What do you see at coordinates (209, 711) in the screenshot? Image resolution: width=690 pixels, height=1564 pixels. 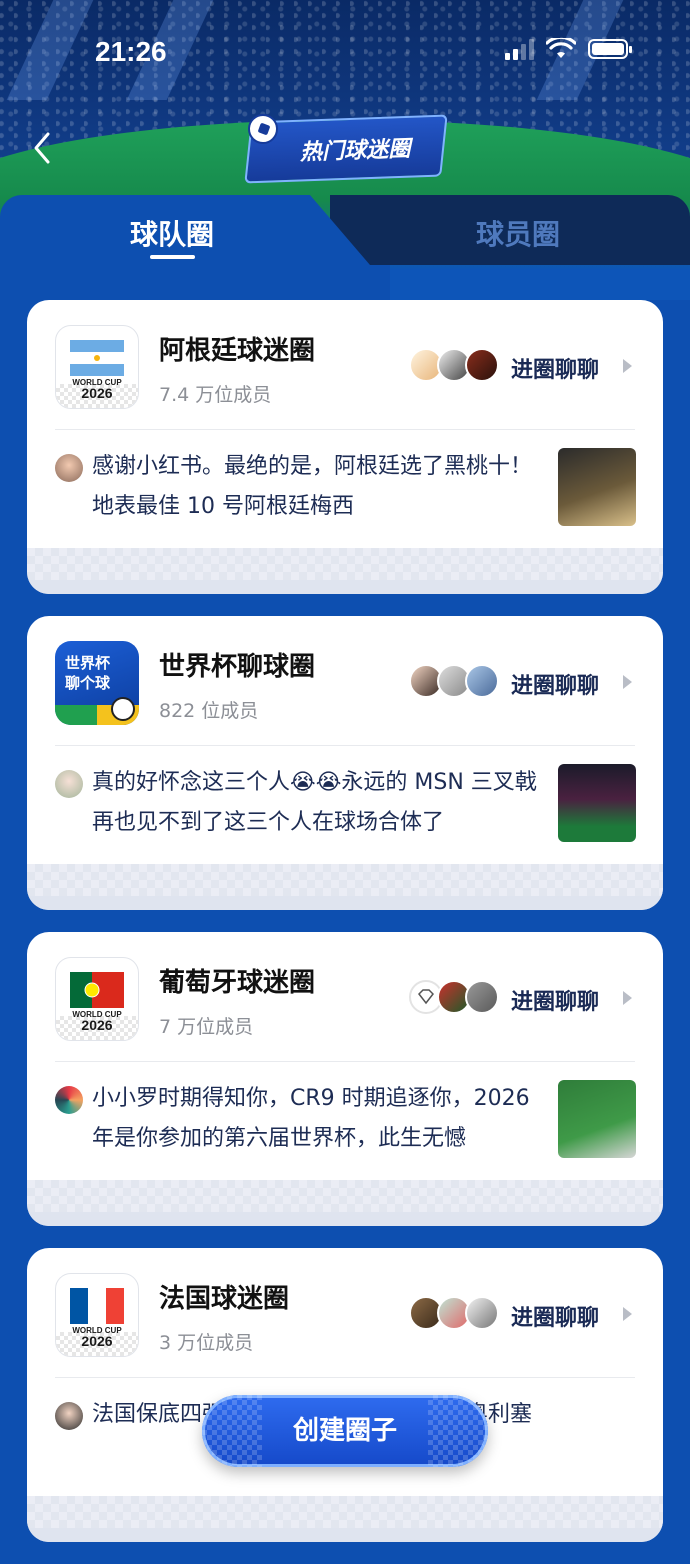 I see `member-count: 822 位成员` at bounding box center [209, 711].